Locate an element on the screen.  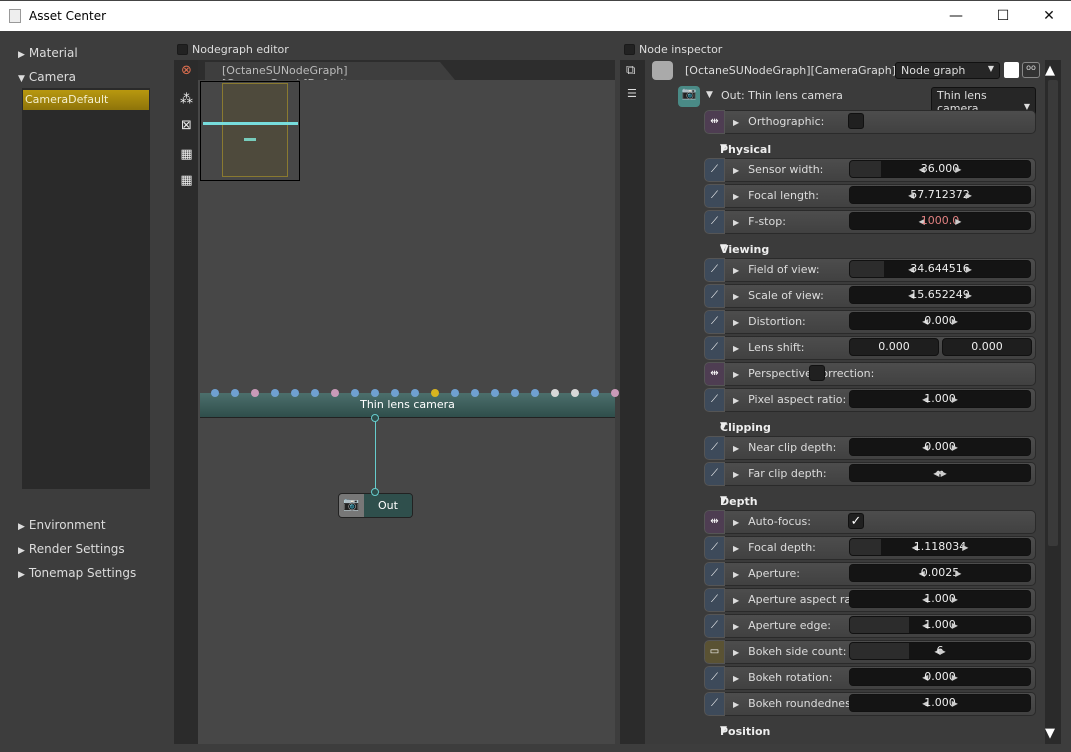
list-item-camera-default: CameraDefault is located at coordinates (86, 100).